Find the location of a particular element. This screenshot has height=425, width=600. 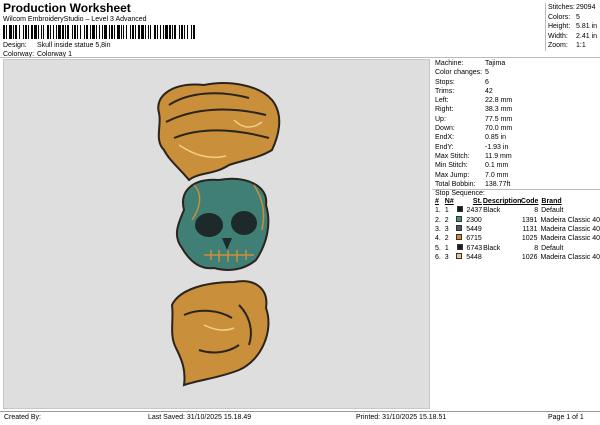

param-row: Stops: 6 is located at coordinates (462, 82).